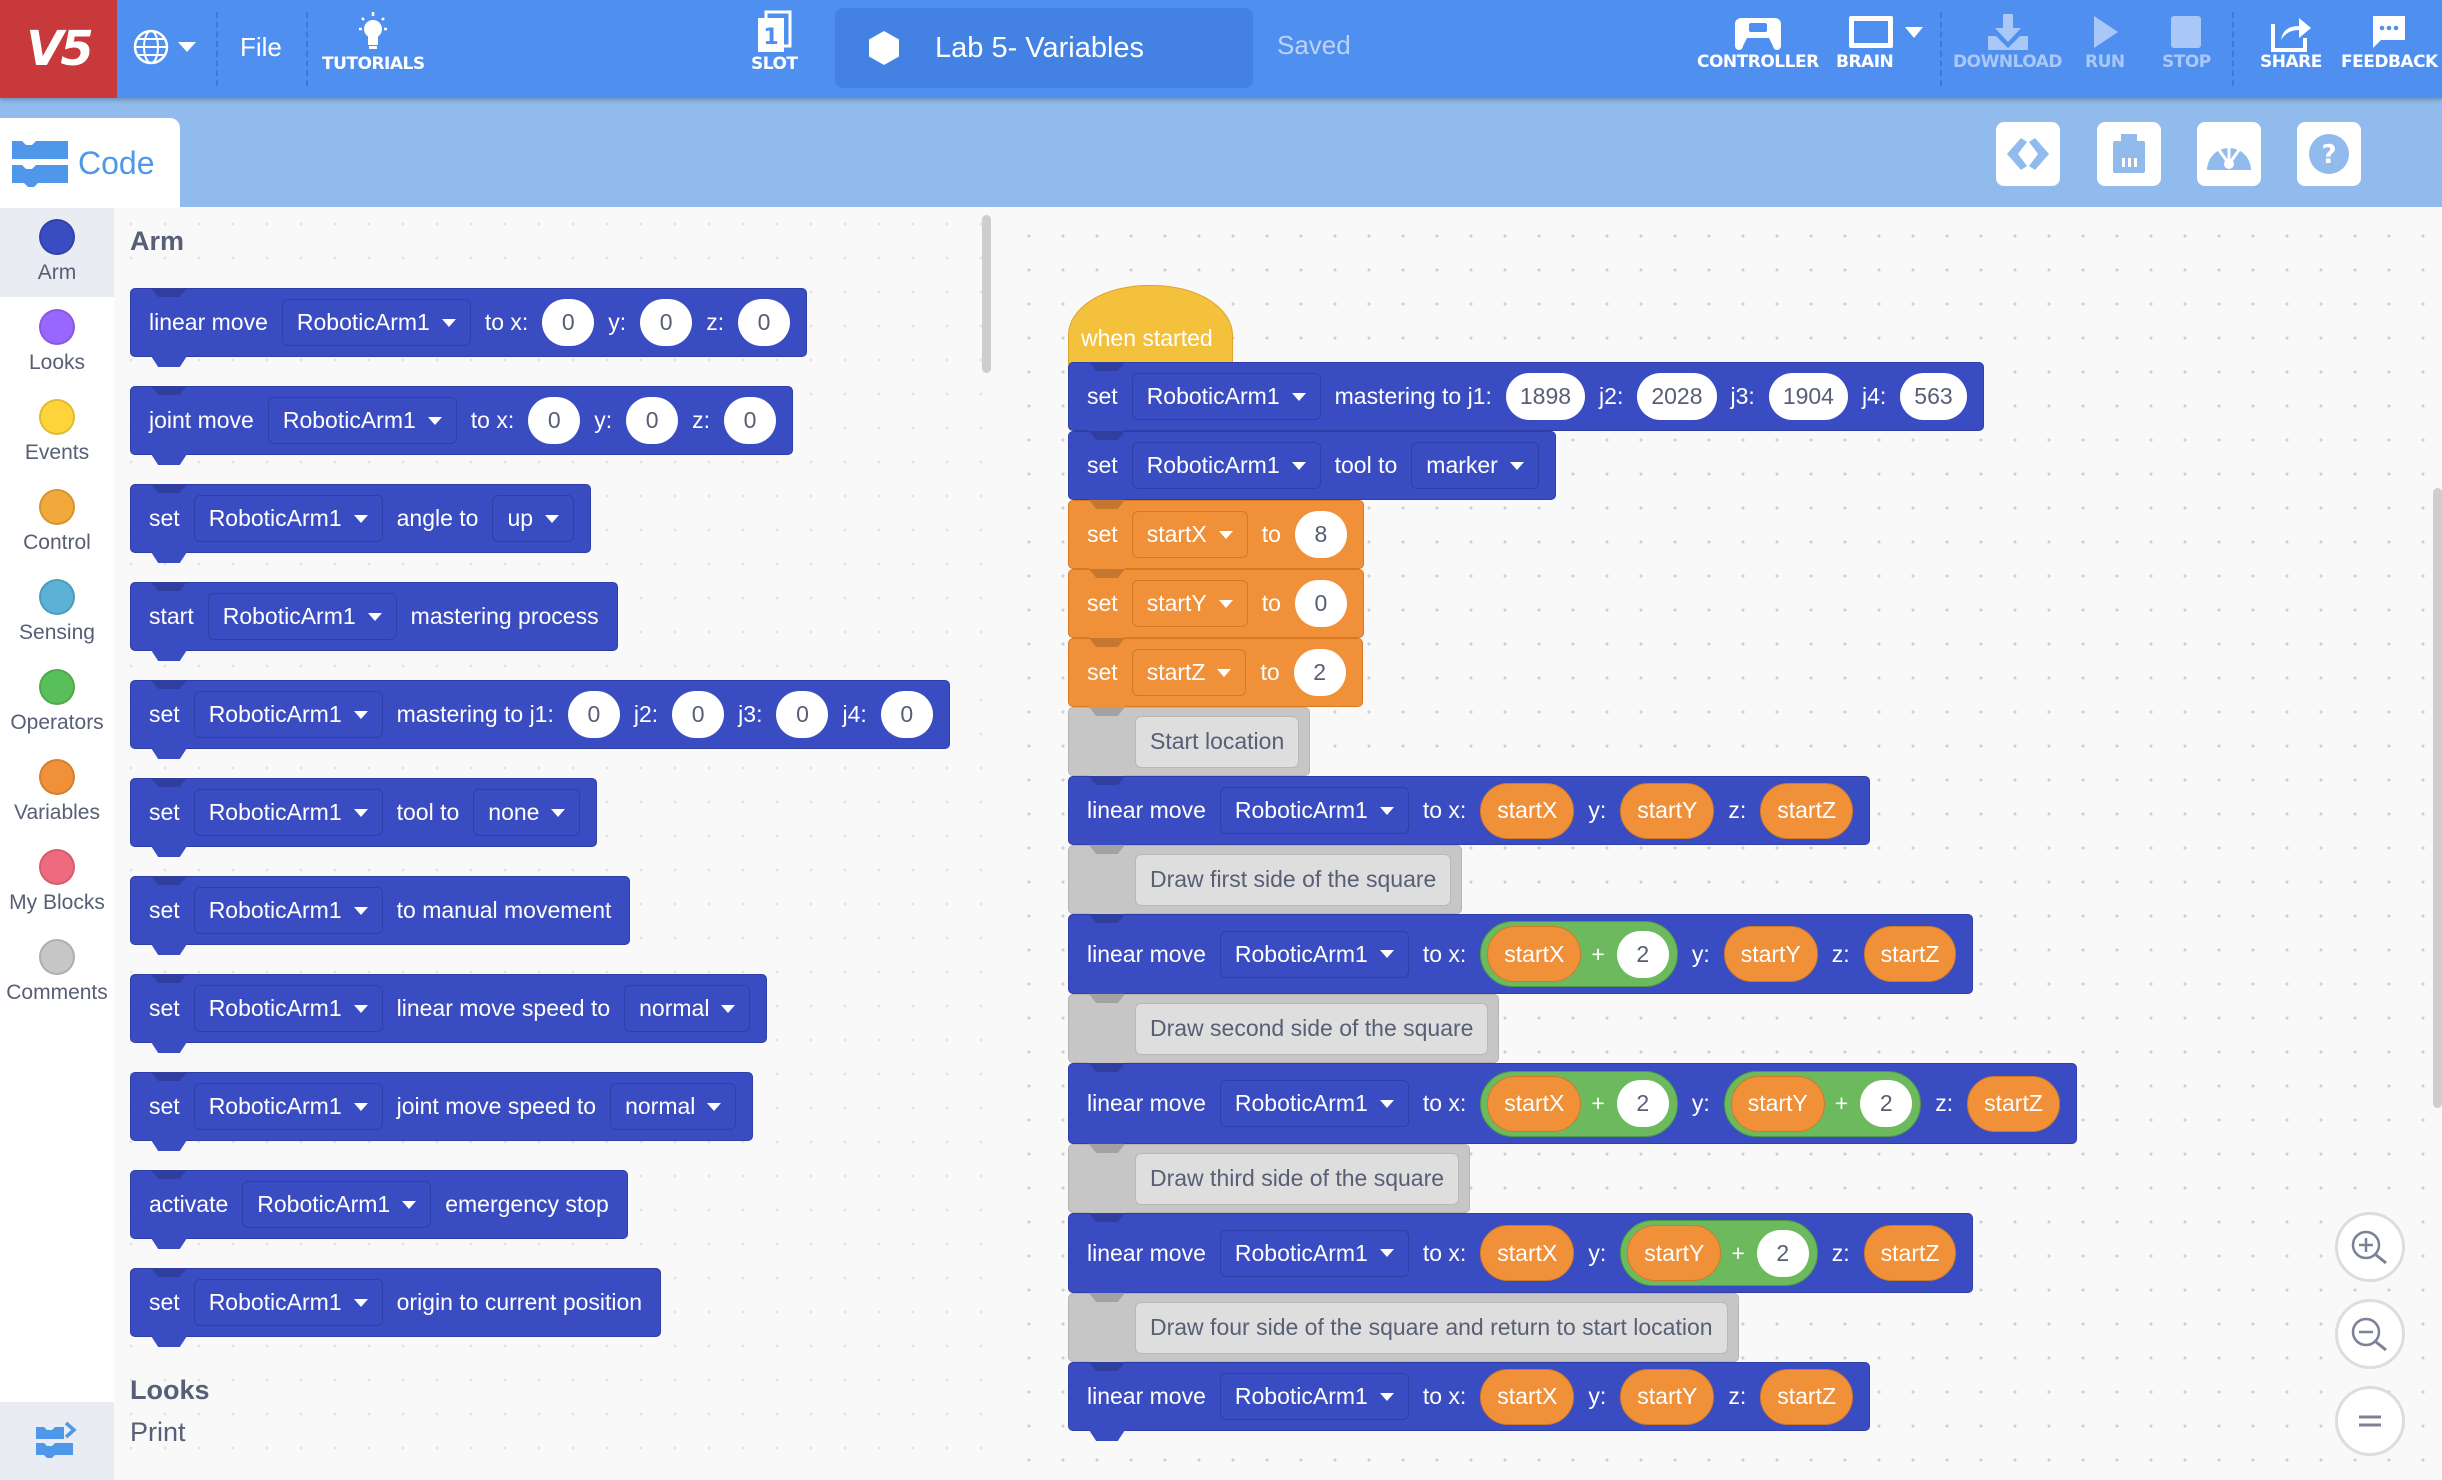 Image resolution: width=2442 pixels, height=1480 pixels. What do you see at coordinates (57, 342) in the screenshot?
I see `category-looks: Looks` at bounding box center [57, 342].